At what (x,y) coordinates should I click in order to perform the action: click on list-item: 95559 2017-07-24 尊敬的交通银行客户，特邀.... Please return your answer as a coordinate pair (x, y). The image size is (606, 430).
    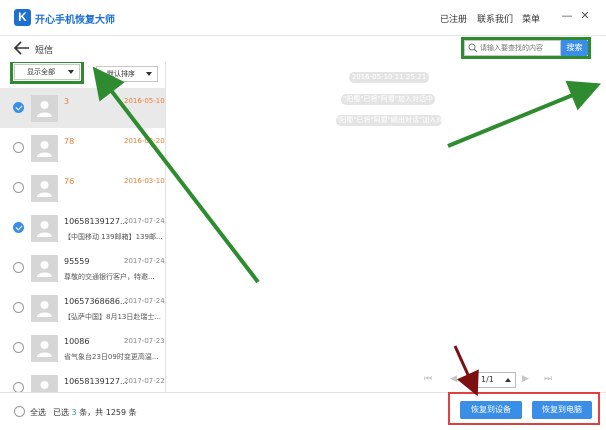
    Looking at the image, I should click on (82, 268).